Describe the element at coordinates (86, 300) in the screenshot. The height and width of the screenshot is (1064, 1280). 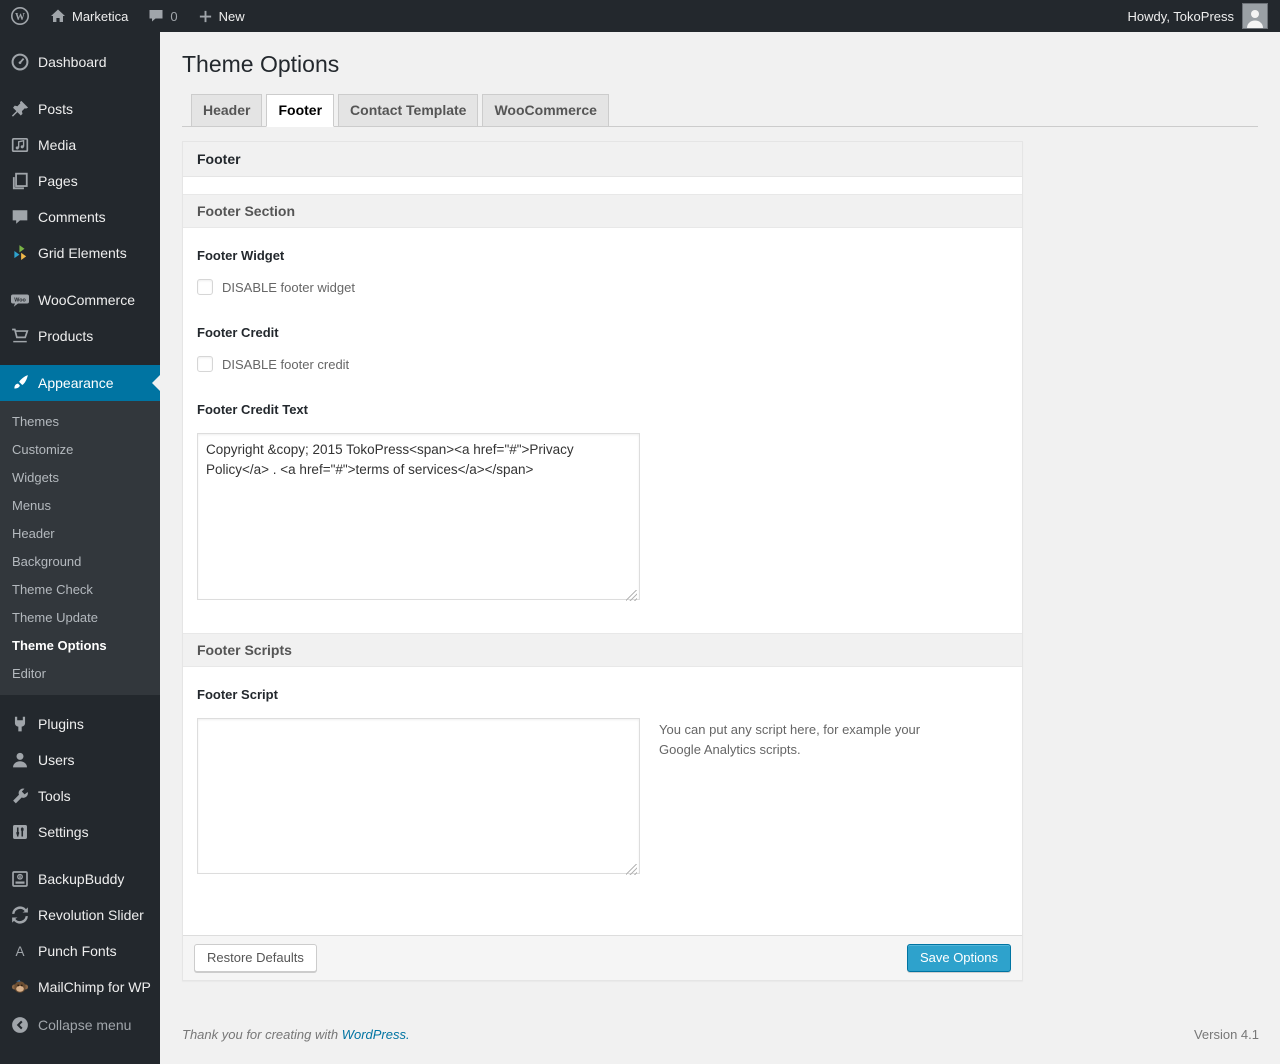
I see `sidebar-item-label: WooCommerce` at that location.